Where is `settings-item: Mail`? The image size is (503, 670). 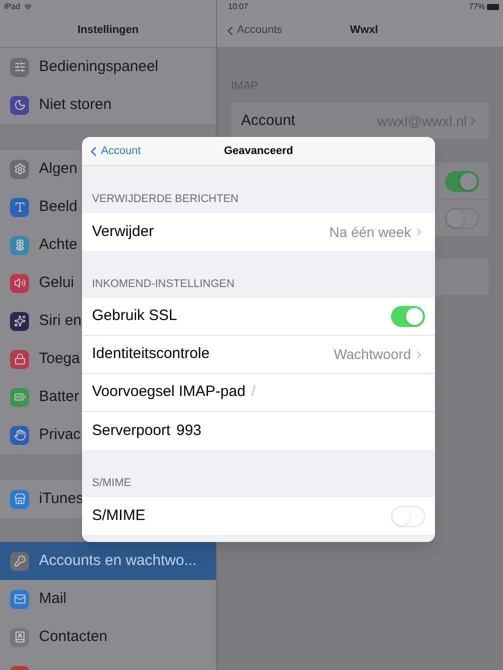 settings-item: Mail is located at coordinates (108, 599).